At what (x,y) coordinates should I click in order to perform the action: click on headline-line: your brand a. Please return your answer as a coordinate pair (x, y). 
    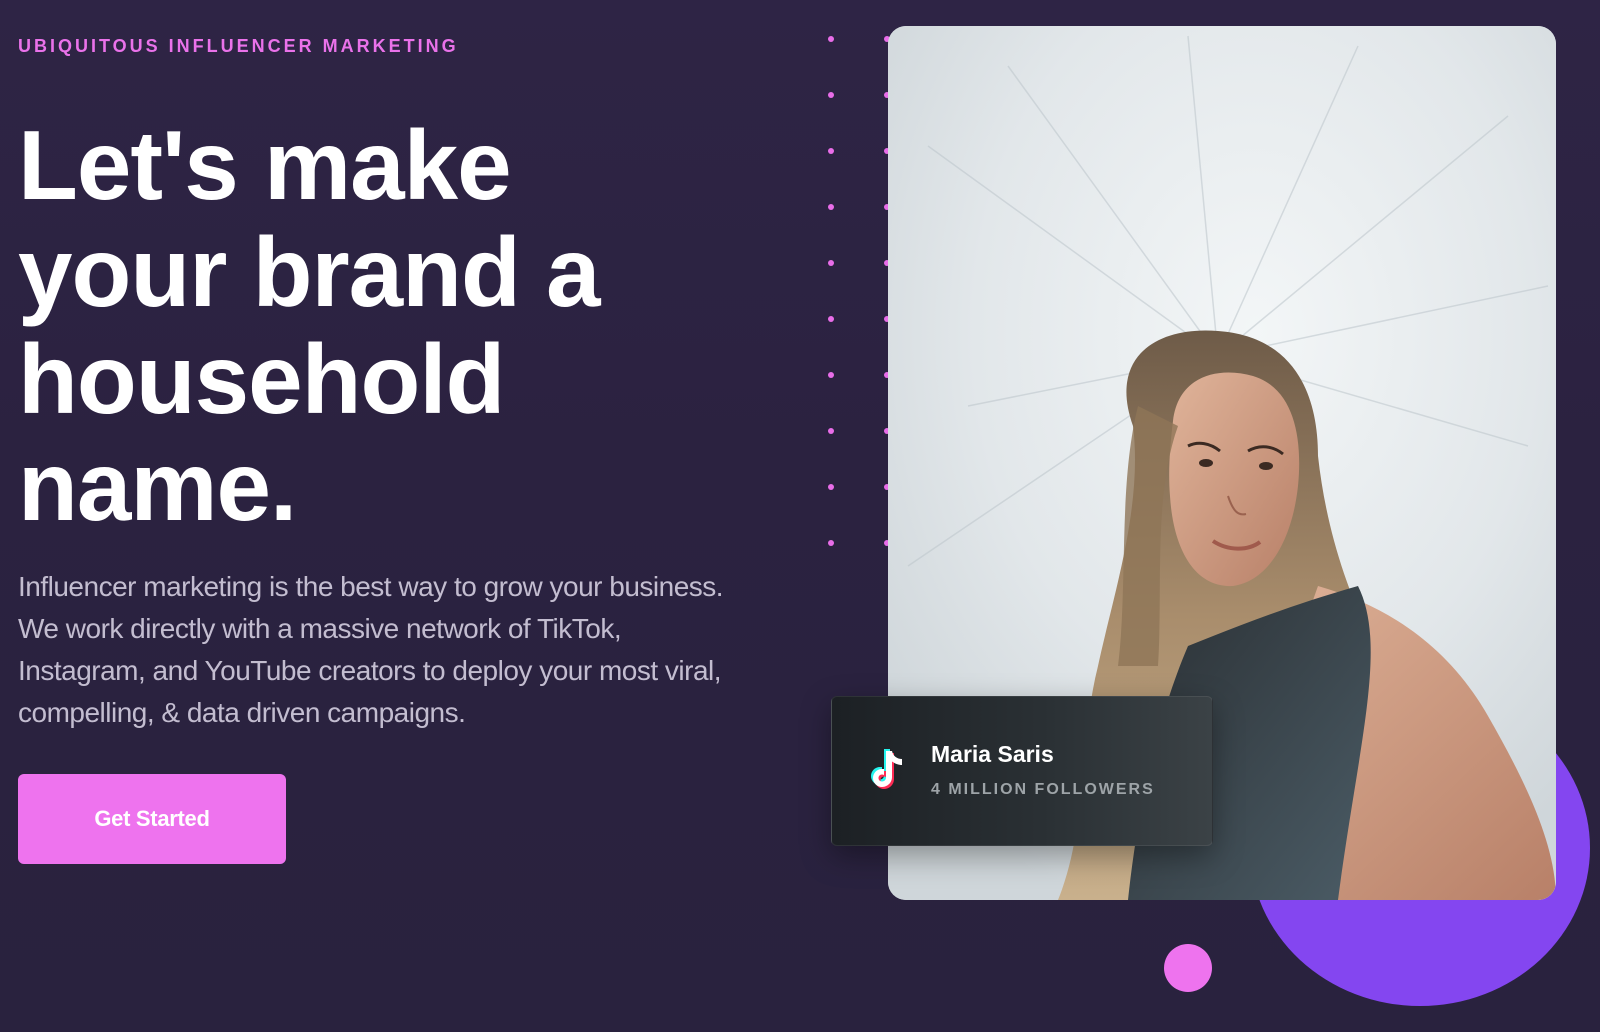
    Looking at the image, I should click on (309, 272).